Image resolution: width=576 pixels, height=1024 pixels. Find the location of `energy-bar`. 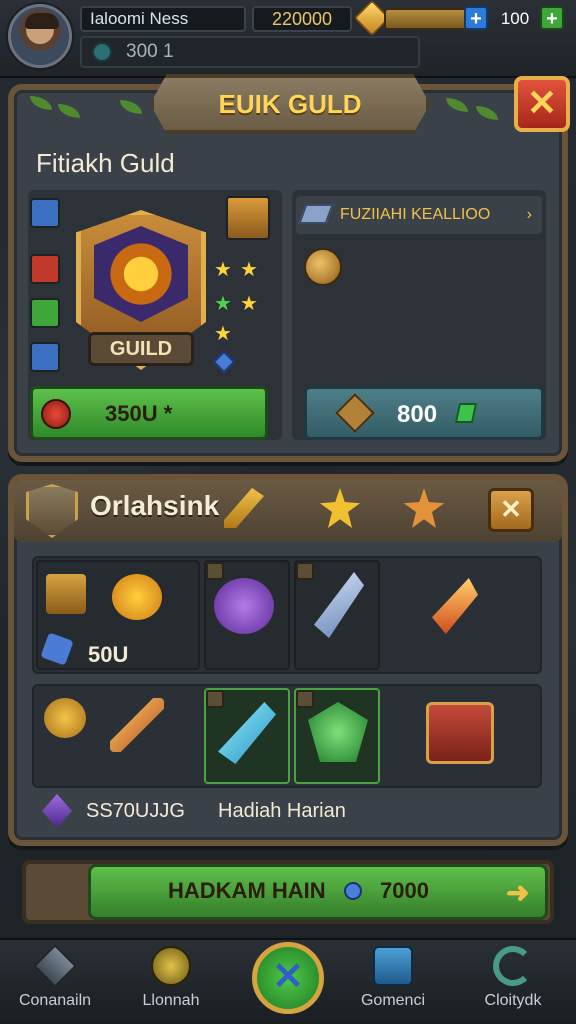

energy-bar is located at coordinates (428, 19).